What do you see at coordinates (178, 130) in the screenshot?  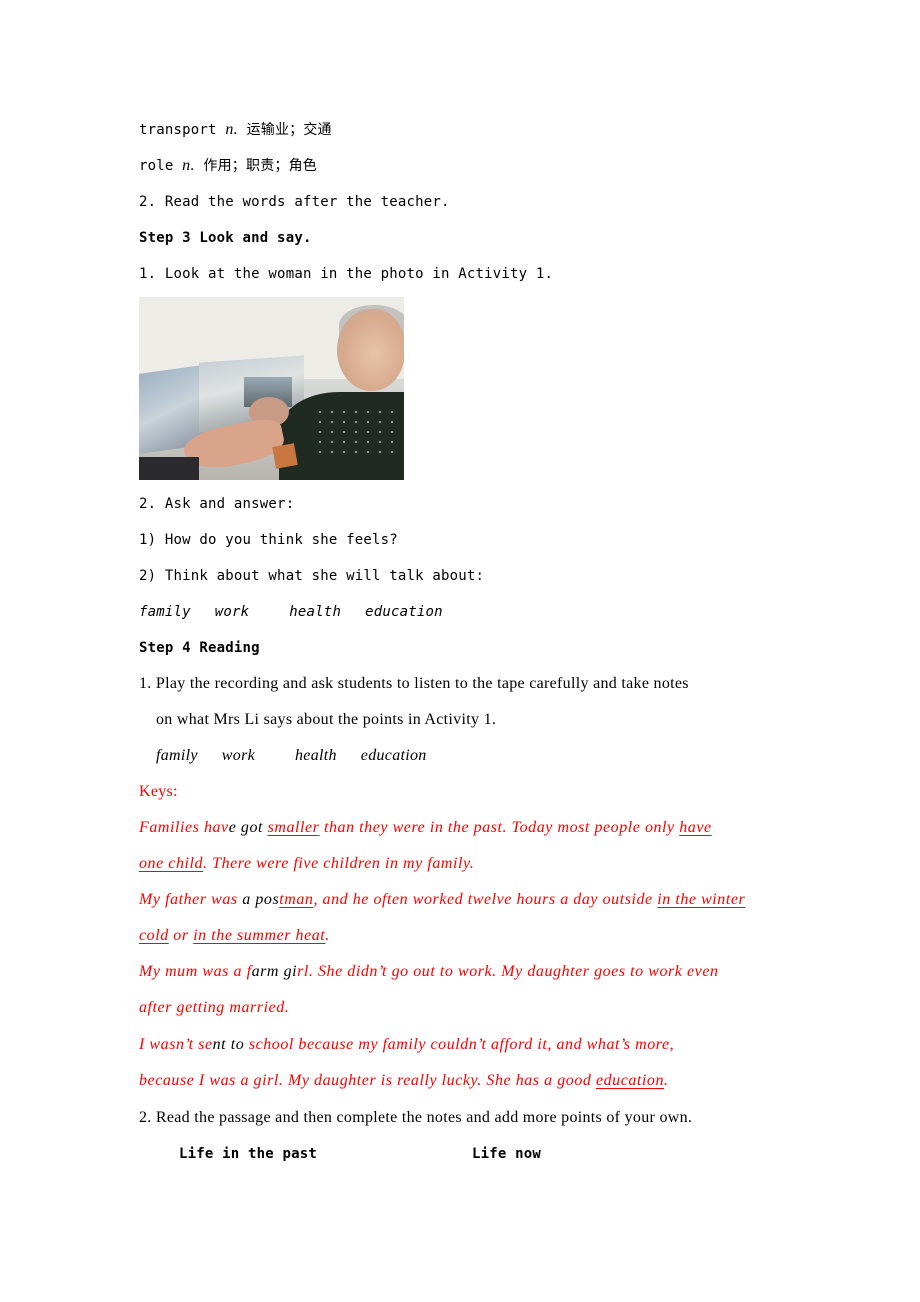 I see `vocab-word: transport` at bounding box center [178, 130].